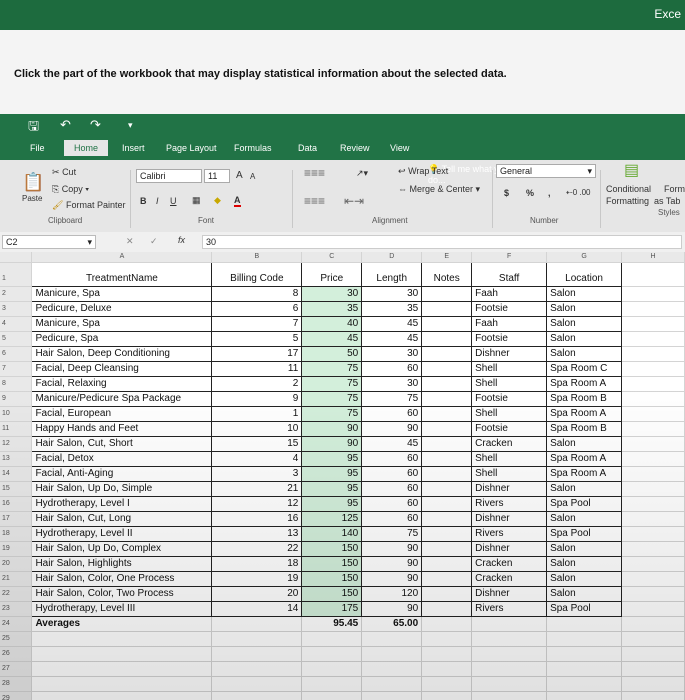  Describe the element at coordinates (653, 257) in the screenshot. I see `column-header-h: H` at that location.